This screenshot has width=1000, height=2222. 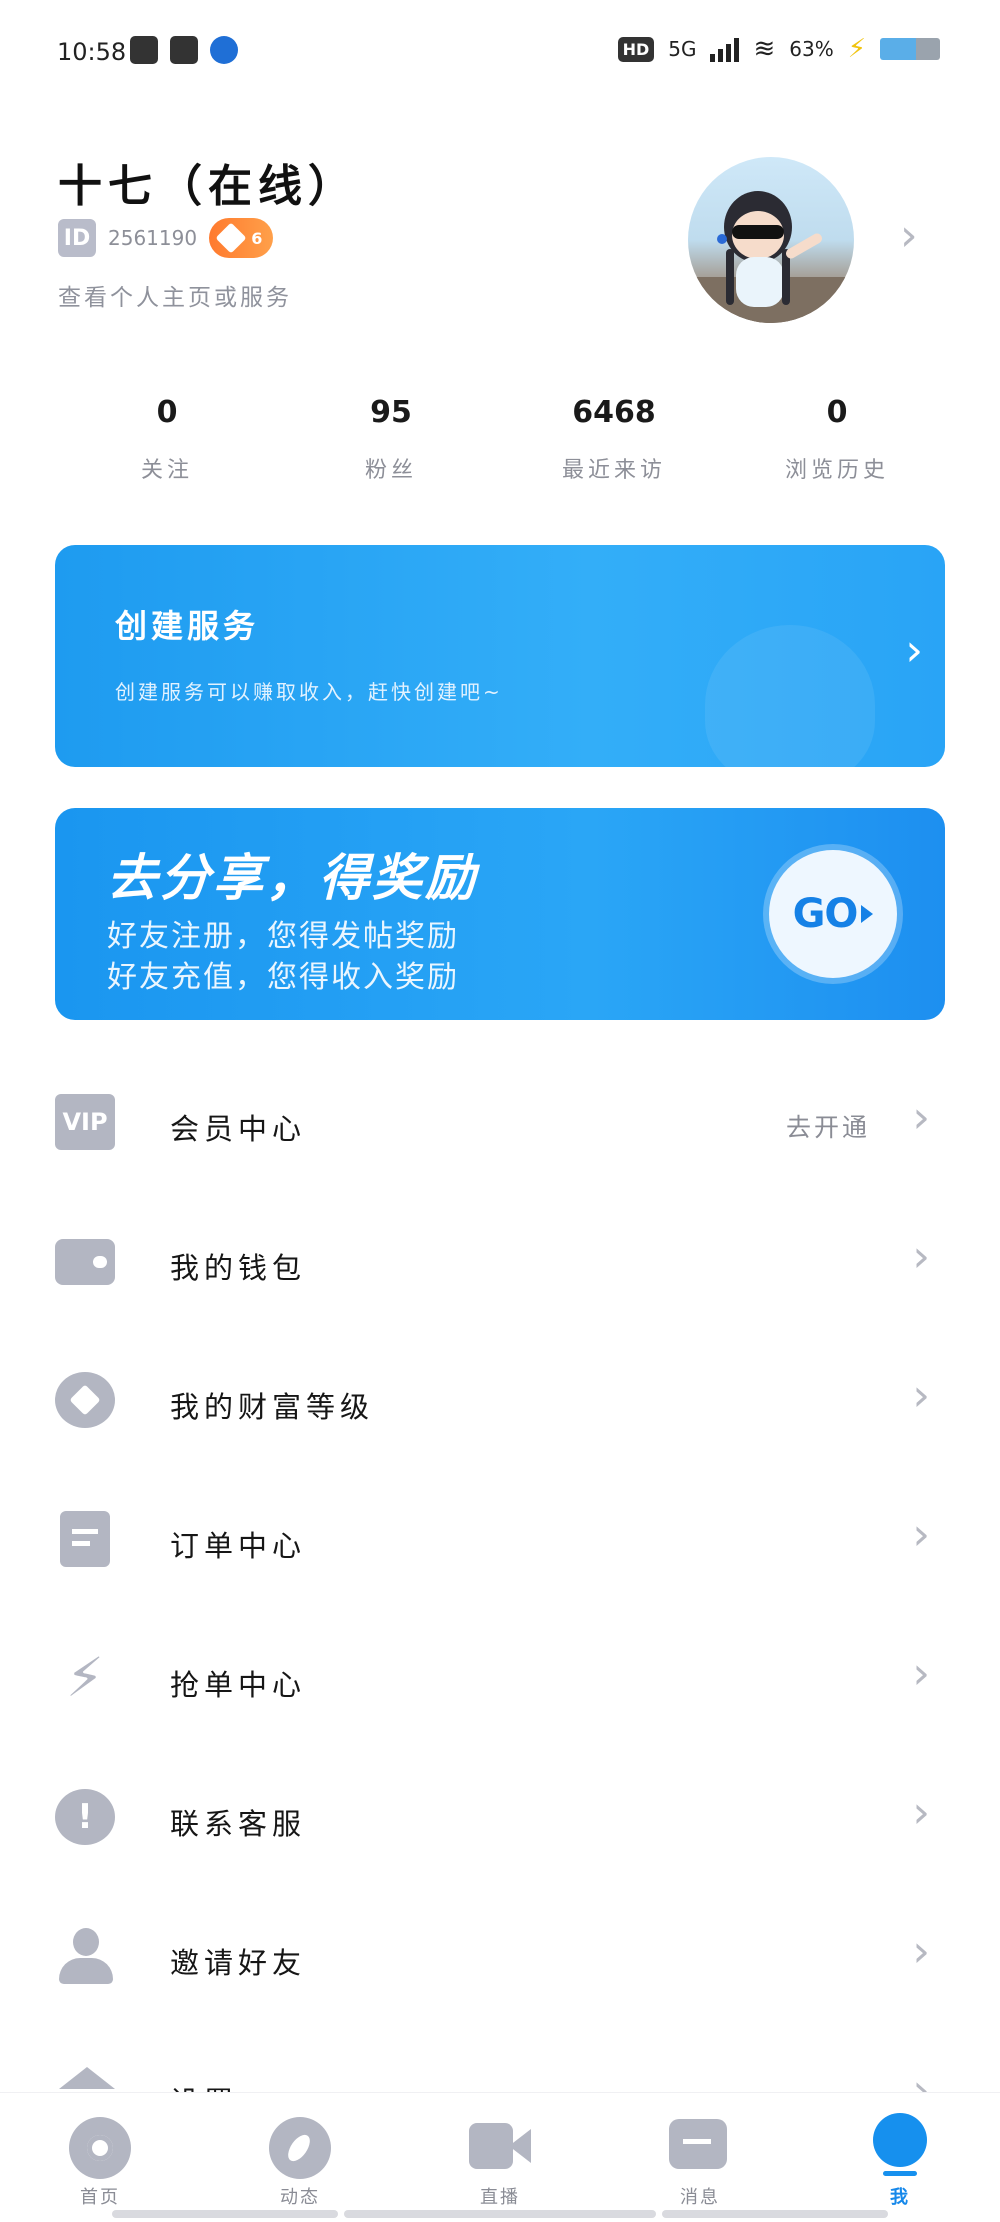 I want to click on create-service-title: 创建服务, so click(x=187, y=626).